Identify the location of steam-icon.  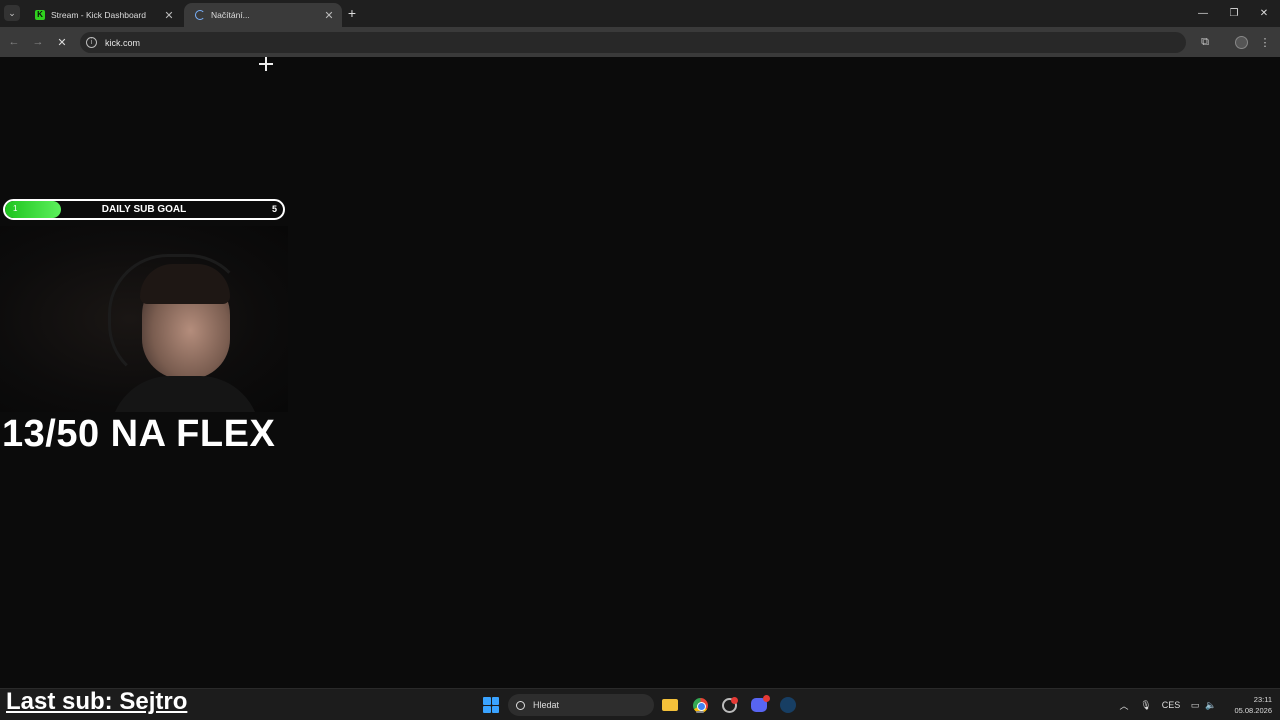
(788, 705).